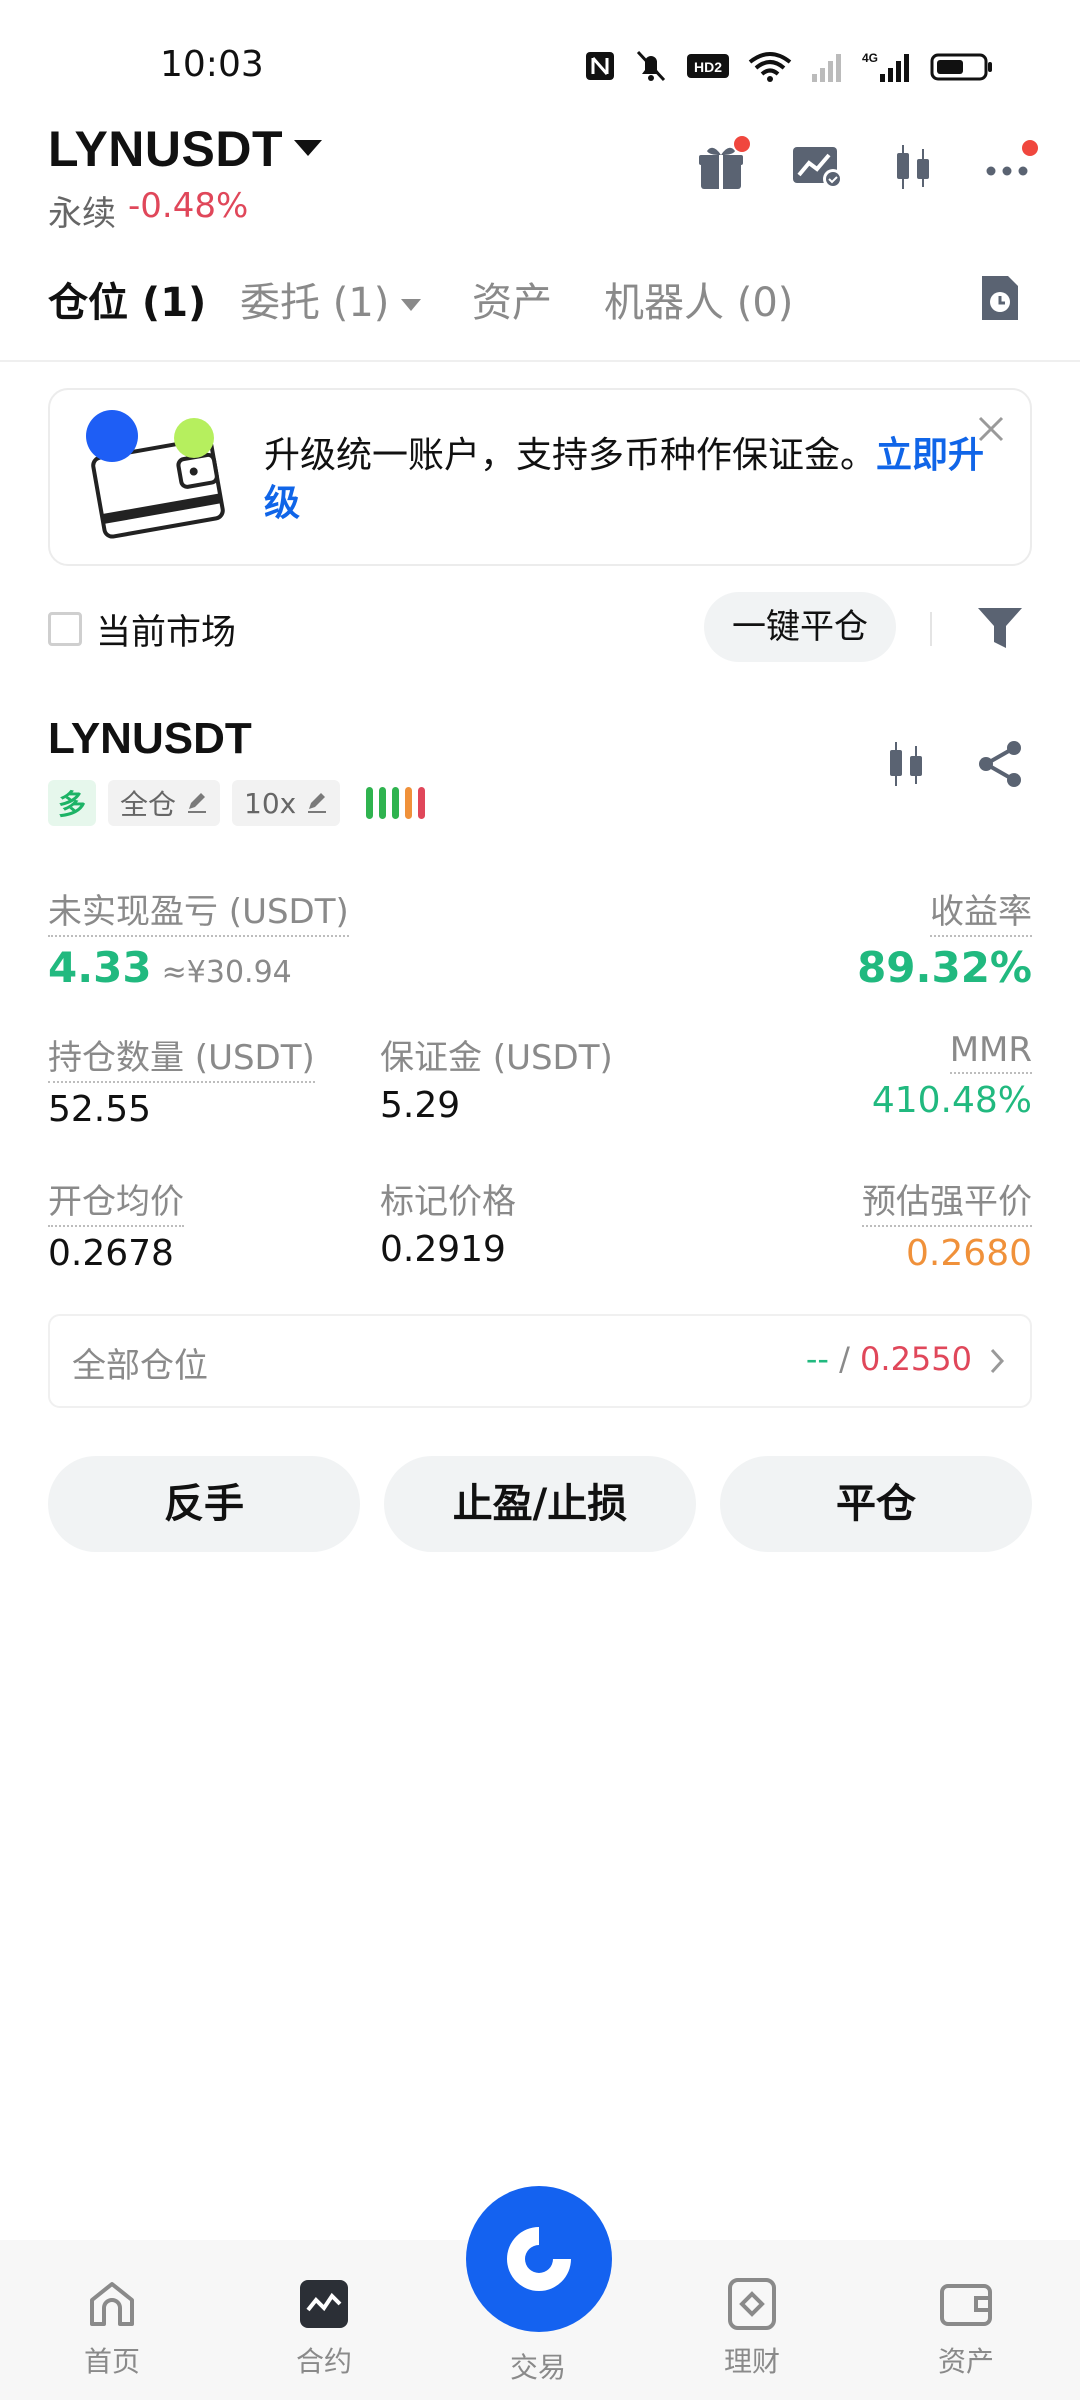 The height and width of the screenshot is (2400, 1080). I want to click on all-positions-tpsl-row: 全部仓位 -- / 0.2550, so click(540, 1361).